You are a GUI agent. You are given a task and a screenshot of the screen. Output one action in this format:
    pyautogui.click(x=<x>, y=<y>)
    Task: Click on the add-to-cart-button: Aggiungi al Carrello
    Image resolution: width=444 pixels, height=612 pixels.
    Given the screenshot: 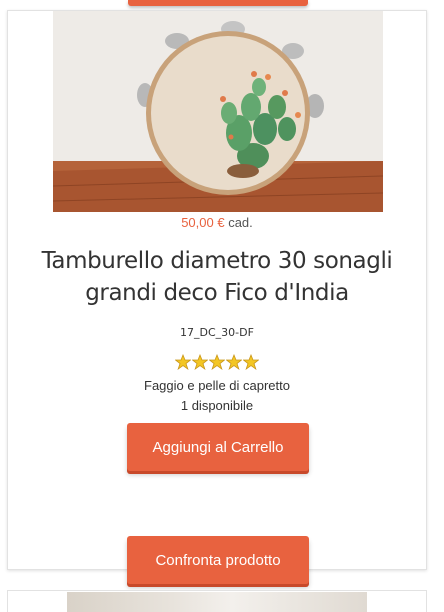 What is the action you would take?
    pyautogui.click(x=218, y=447)
    